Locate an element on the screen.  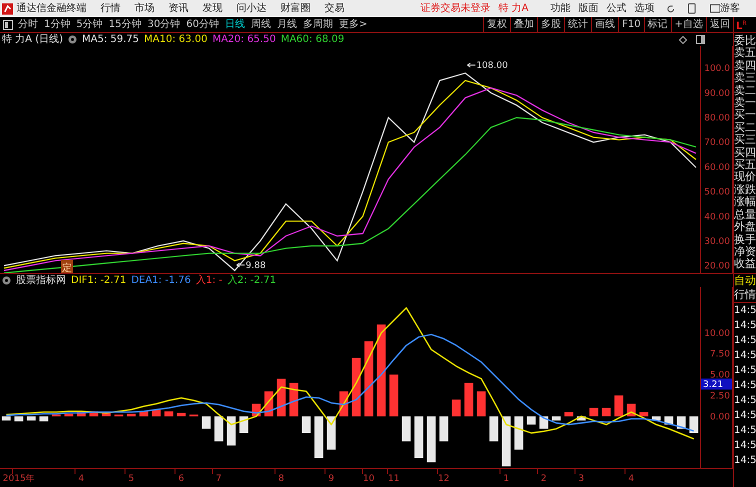
mode-label: 行情 is located at coordinates (745, 295).